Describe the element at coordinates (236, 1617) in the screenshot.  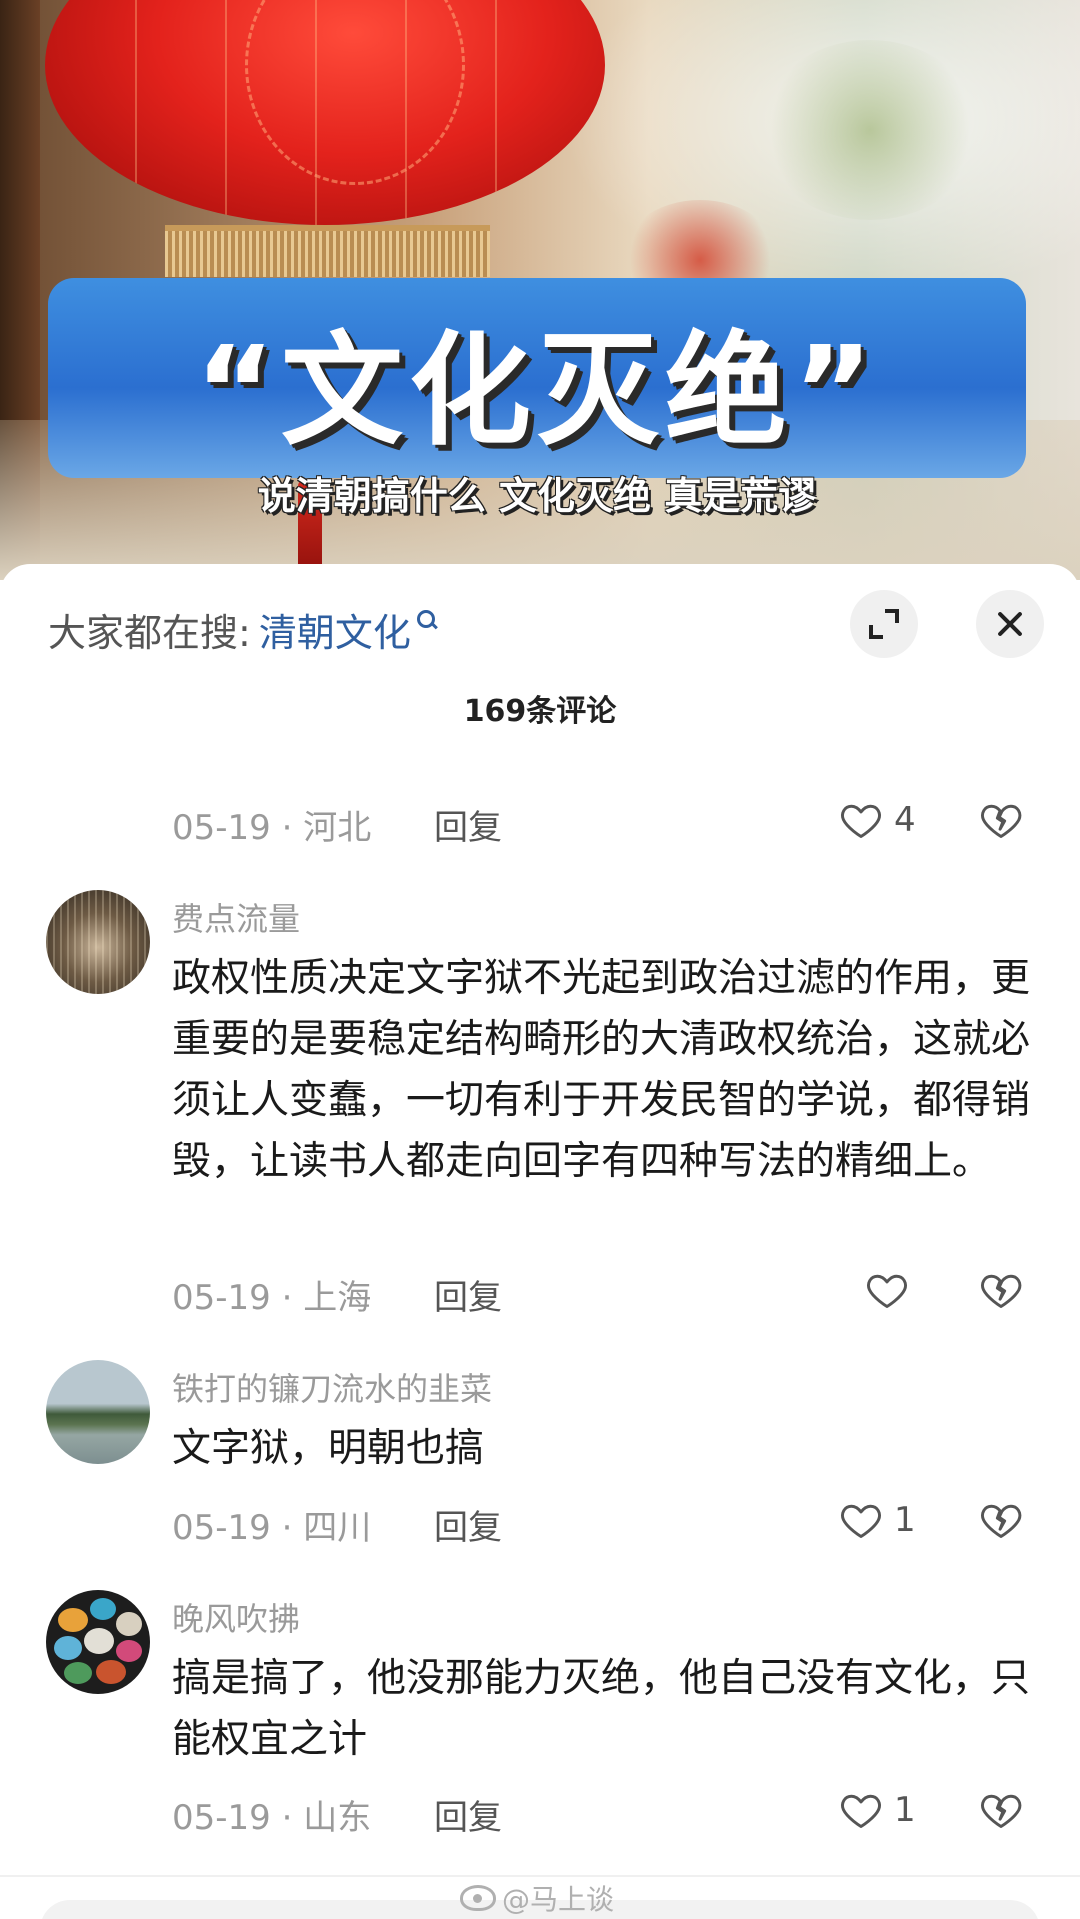
I see `comment-username: 晚风吹拂` at that location.